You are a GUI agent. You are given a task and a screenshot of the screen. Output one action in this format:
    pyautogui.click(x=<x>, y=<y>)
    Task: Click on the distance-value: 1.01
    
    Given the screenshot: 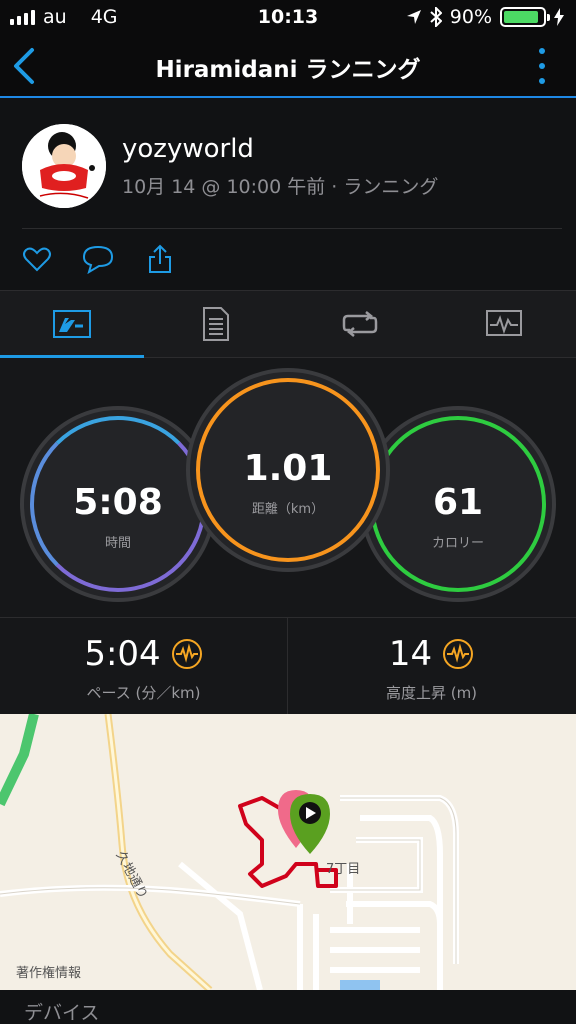 What is the action you would take?
    pyautogui.click(x=288, y=468)
    